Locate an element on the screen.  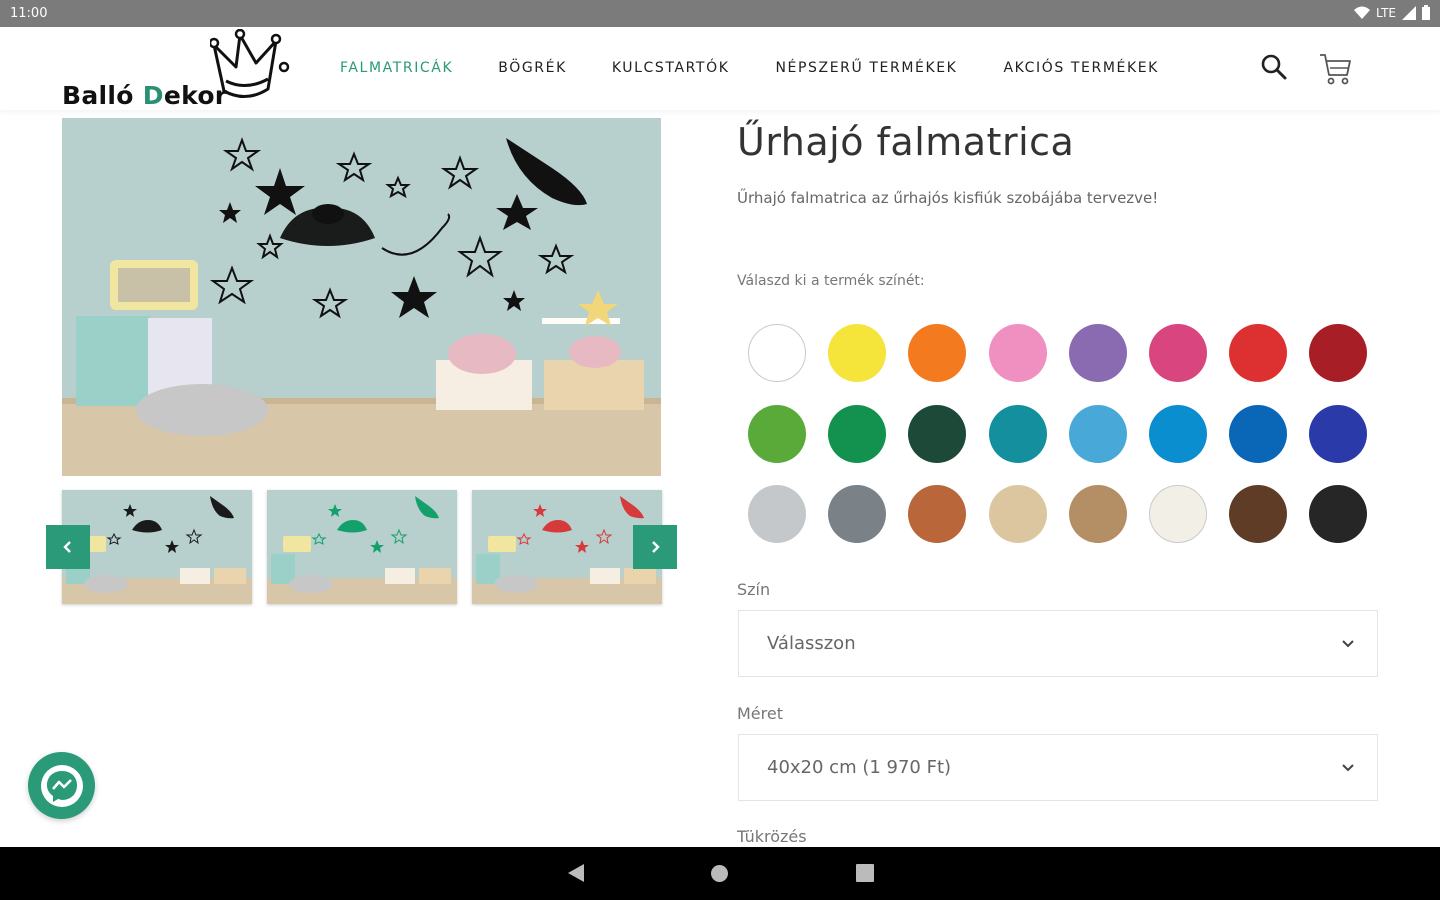
color-field-label: Szín is located at coordinates (754, 589).